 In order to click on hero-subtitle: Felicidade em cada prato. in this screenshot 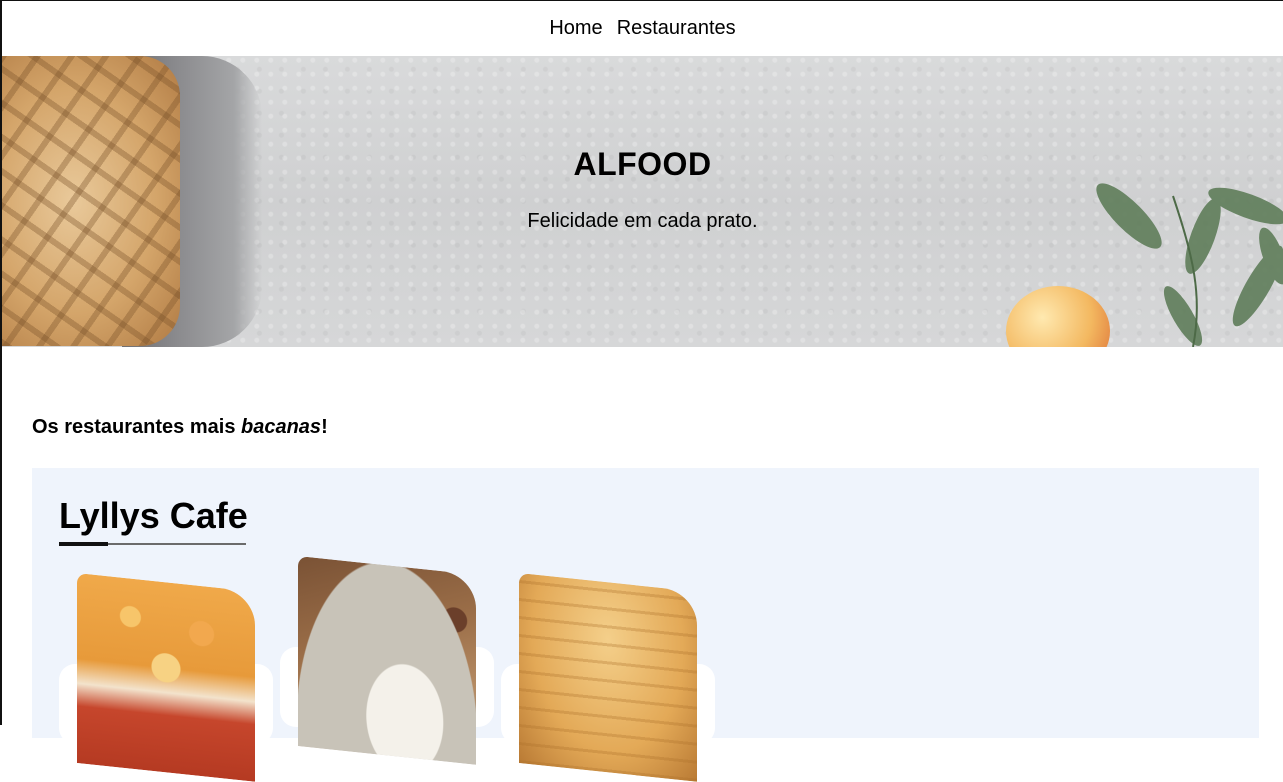, I will do `click(642, 221)`.